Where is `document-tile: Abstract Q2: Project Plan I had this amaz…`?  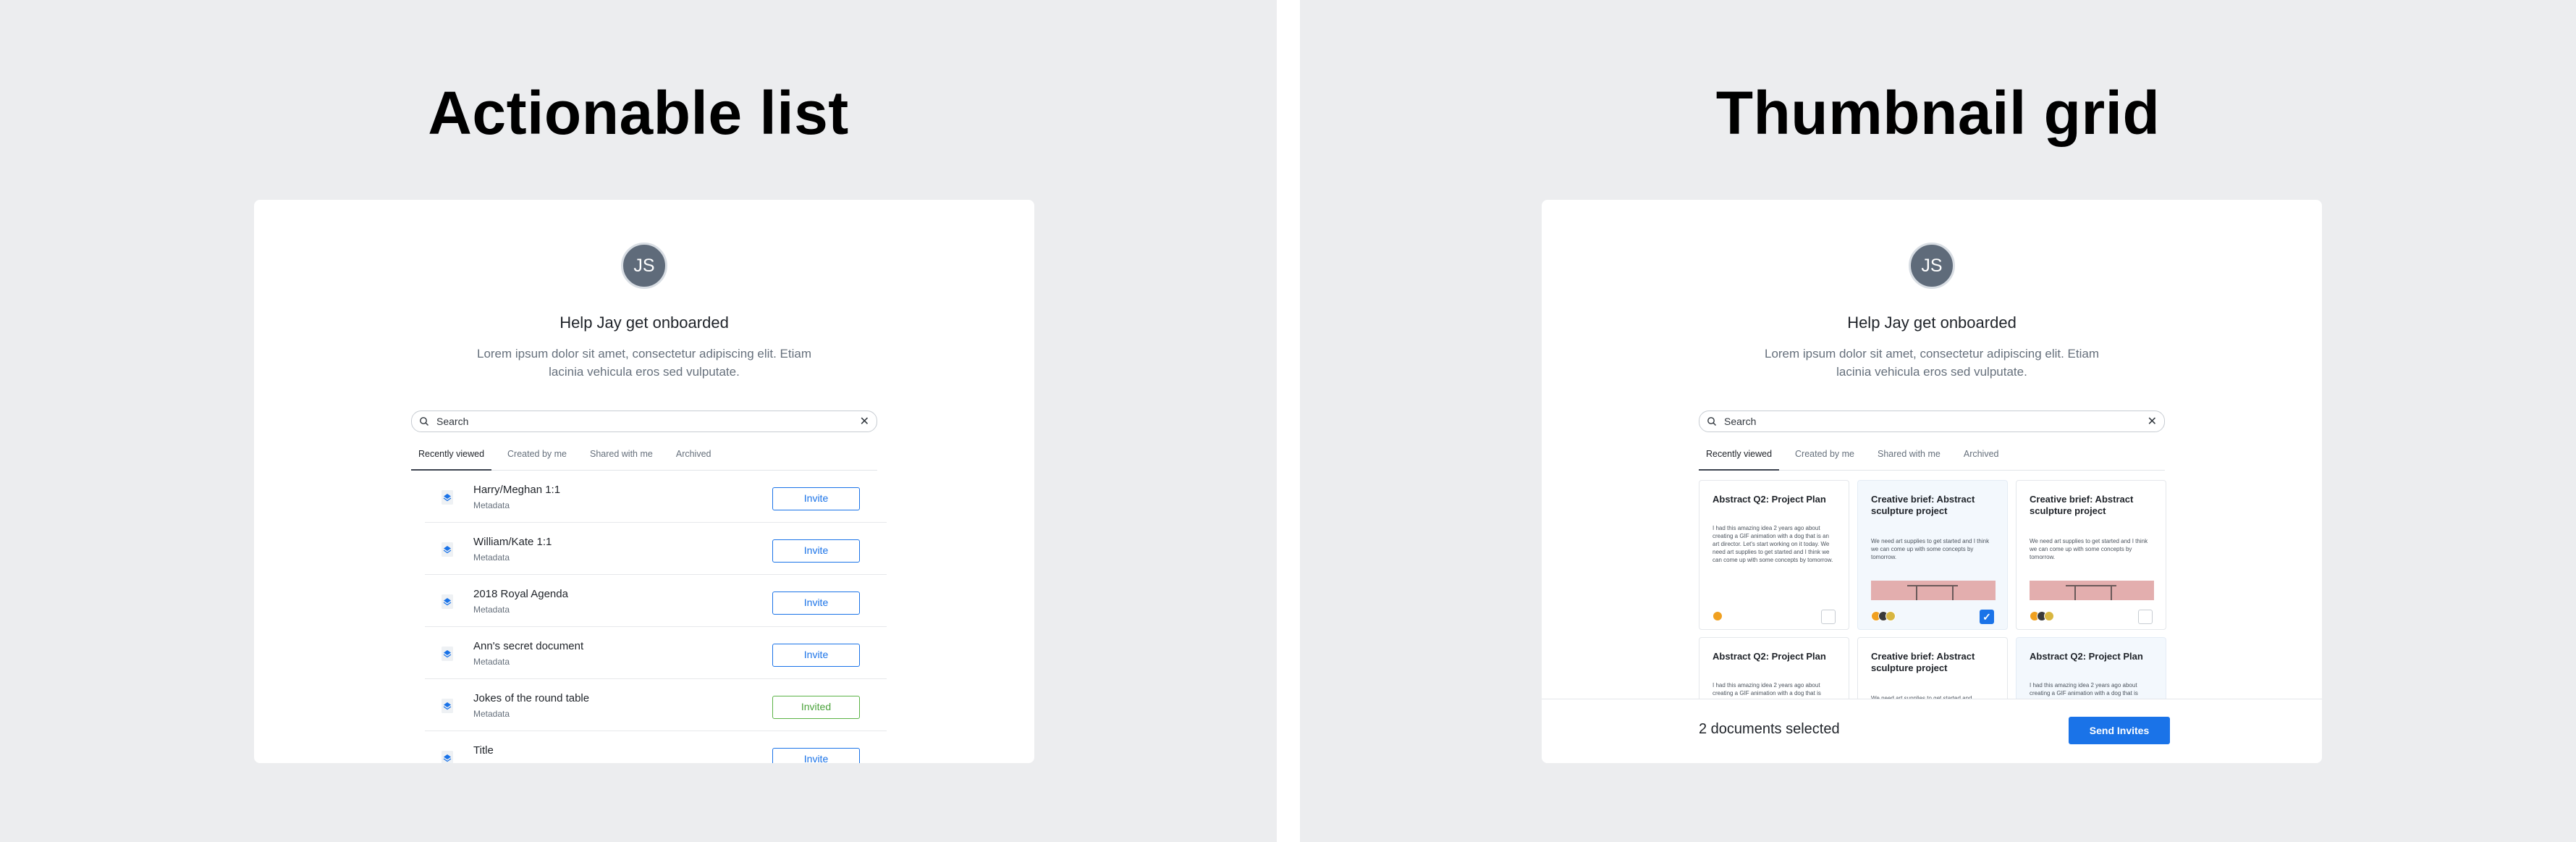 document-tile: Abstract Q2: Project Plan I had this amaz… is located at coordinates (1774, 555).